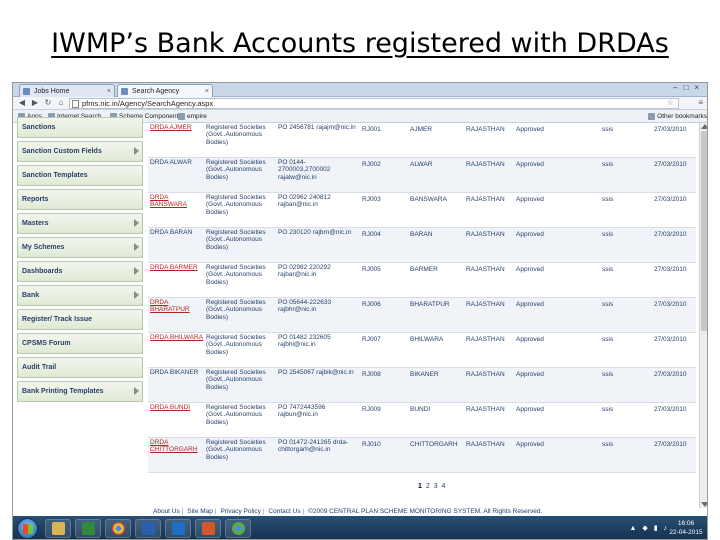  Describe the element at coordinates (371, 129) in the screenshot. I see `agency-code: RJ001` at that location.